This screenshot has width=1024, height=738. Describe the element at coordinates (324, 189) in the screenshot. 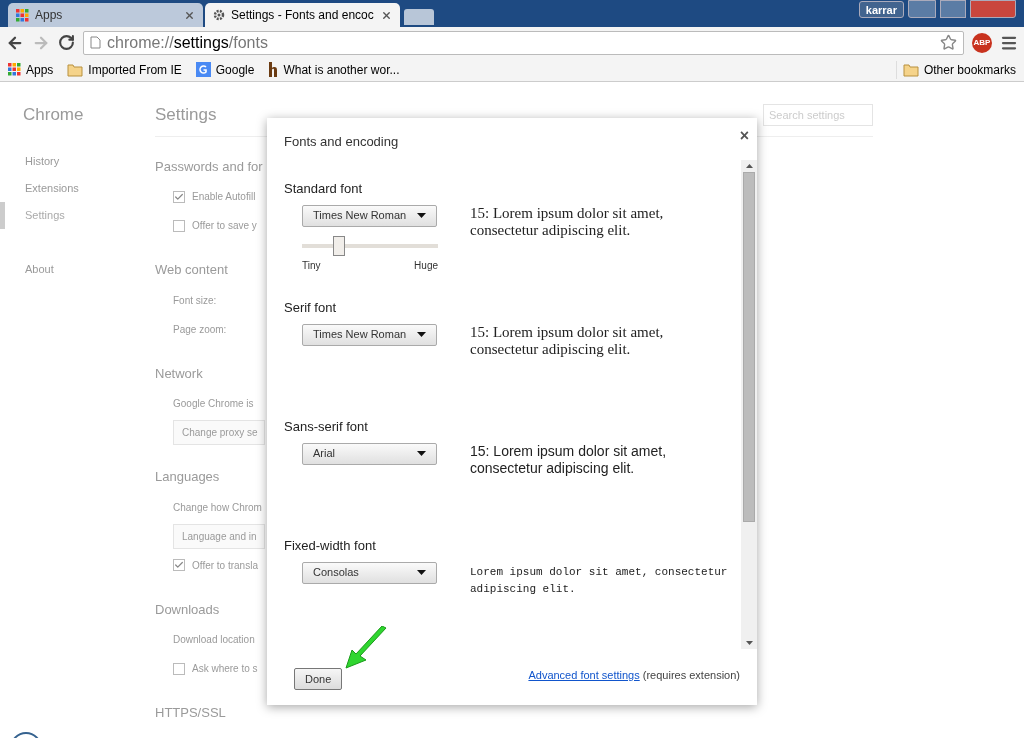

I see `font-label: Standard font` at that location.